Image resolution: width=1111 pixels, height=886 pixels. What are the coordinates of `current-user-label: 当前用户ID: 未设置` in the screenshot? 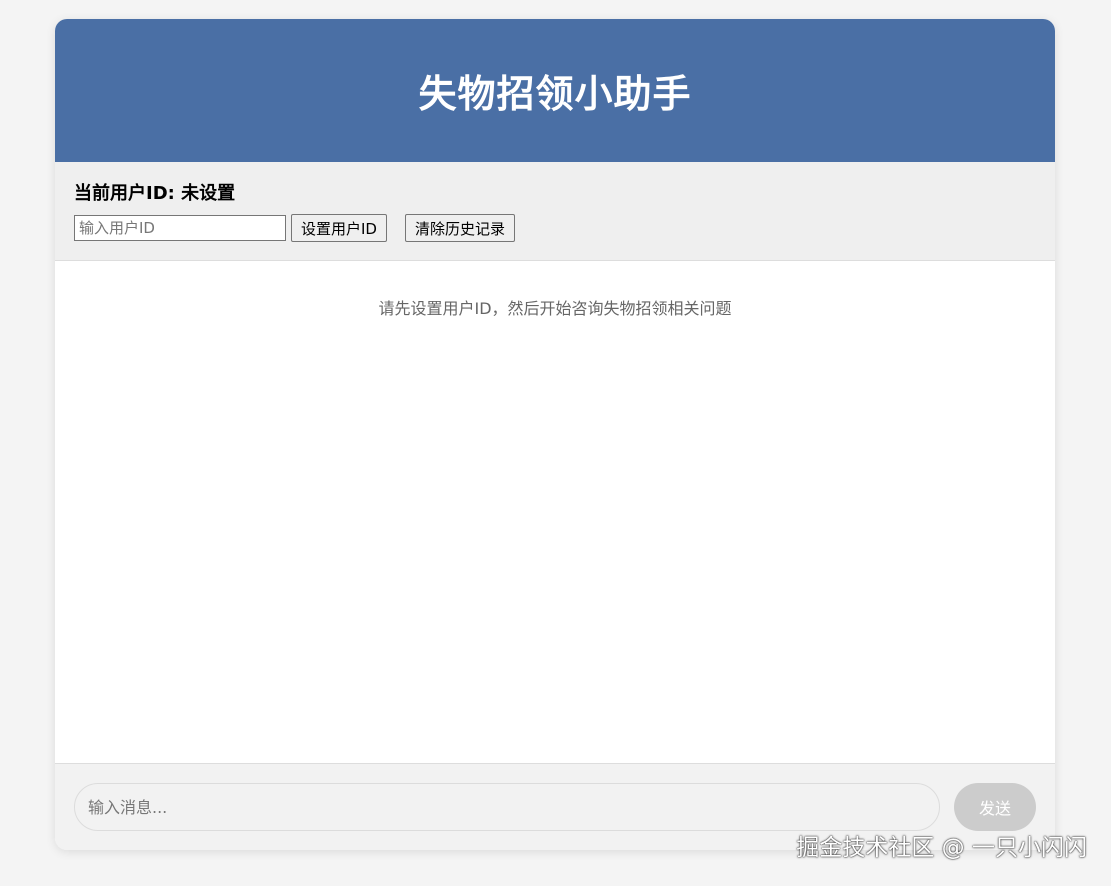 It's located at (155, 193).